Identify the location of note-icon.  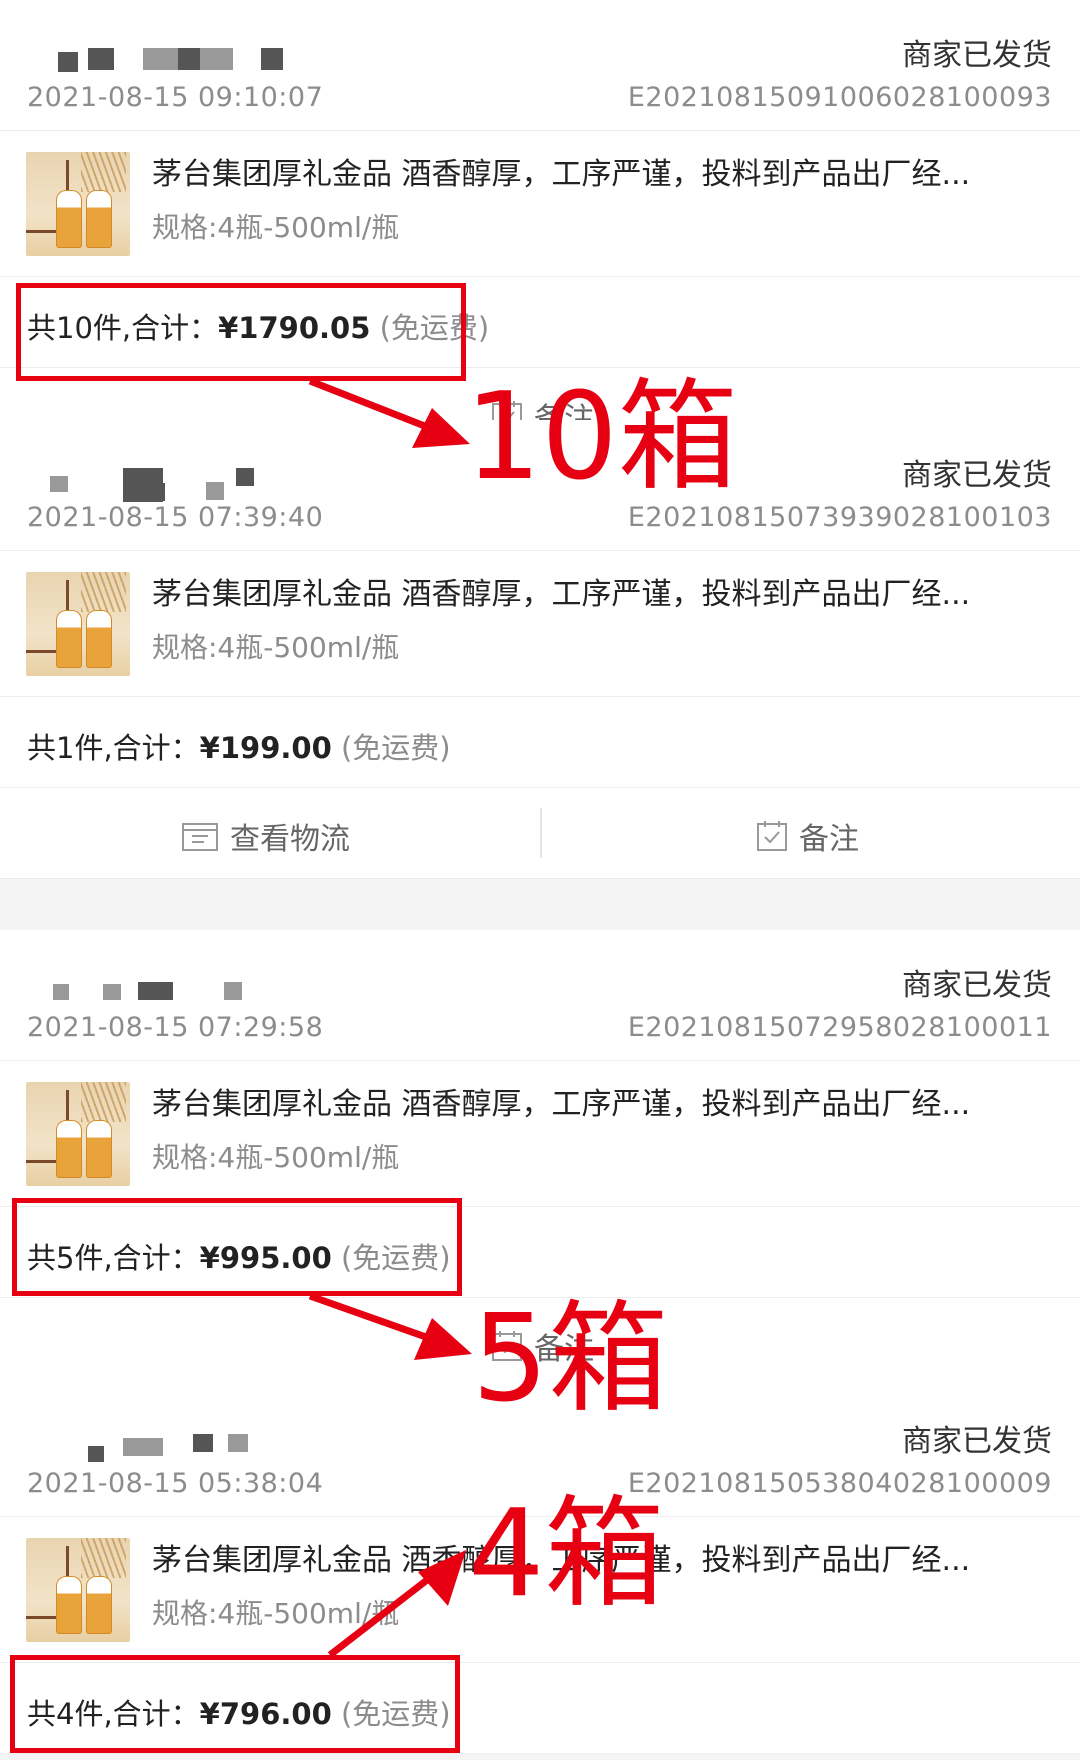
(772, 836).